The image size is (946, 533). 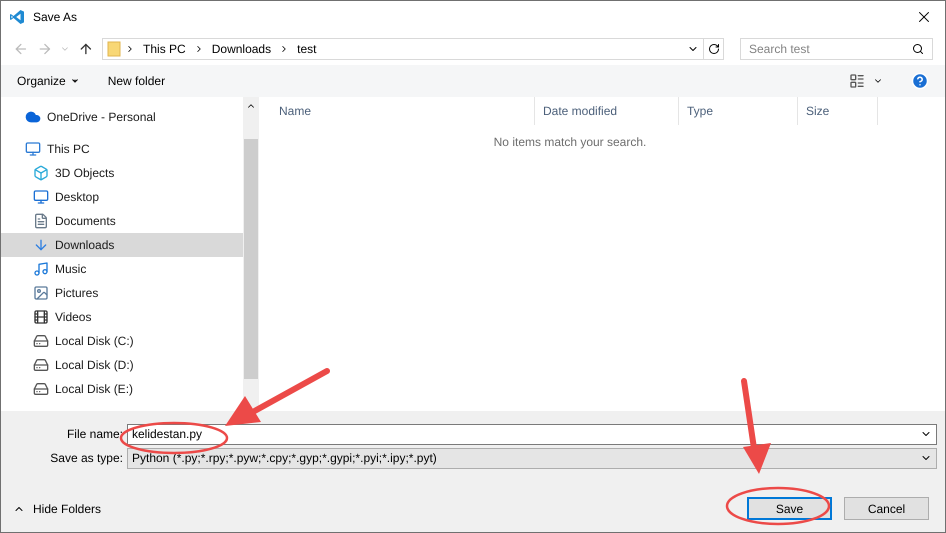 I want to click on desktop-icon, so click(x=41, y=197).